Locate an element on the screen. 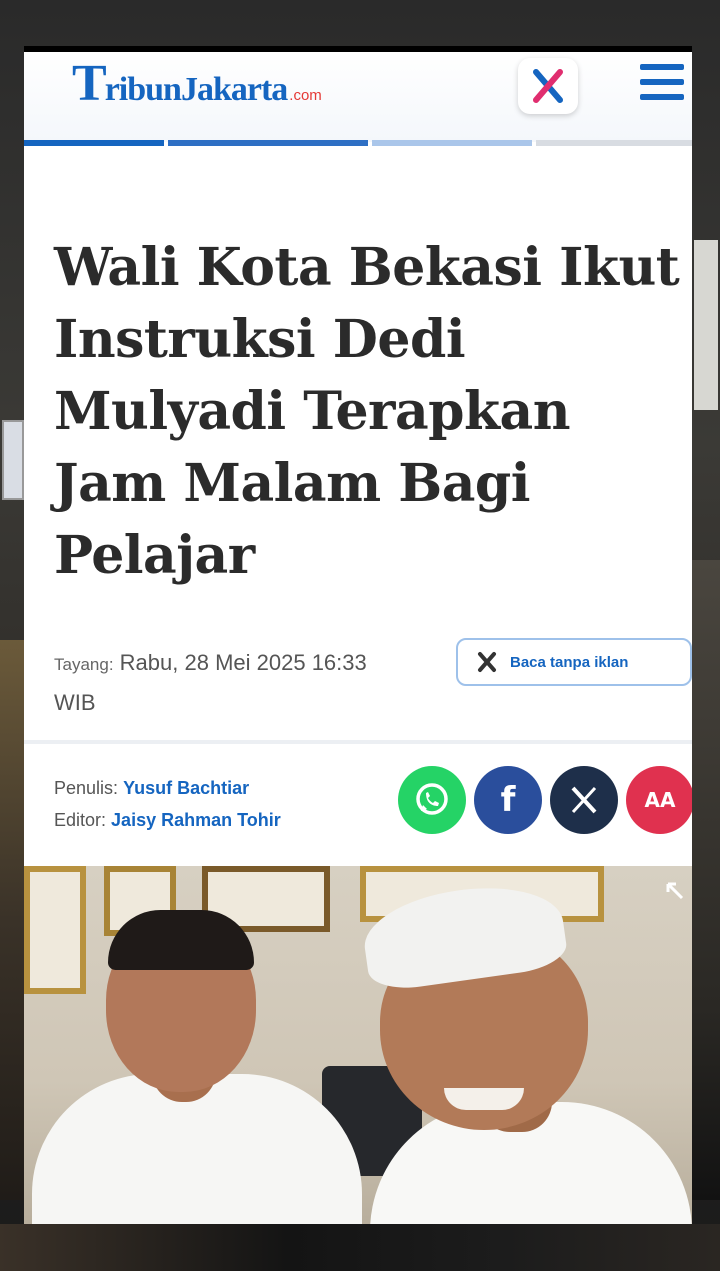 Image resolution: width=720 pixels, height=1271 pixels. editor-name-link: Jaisy Rahman Tohir is located at coordinates (196, 820).